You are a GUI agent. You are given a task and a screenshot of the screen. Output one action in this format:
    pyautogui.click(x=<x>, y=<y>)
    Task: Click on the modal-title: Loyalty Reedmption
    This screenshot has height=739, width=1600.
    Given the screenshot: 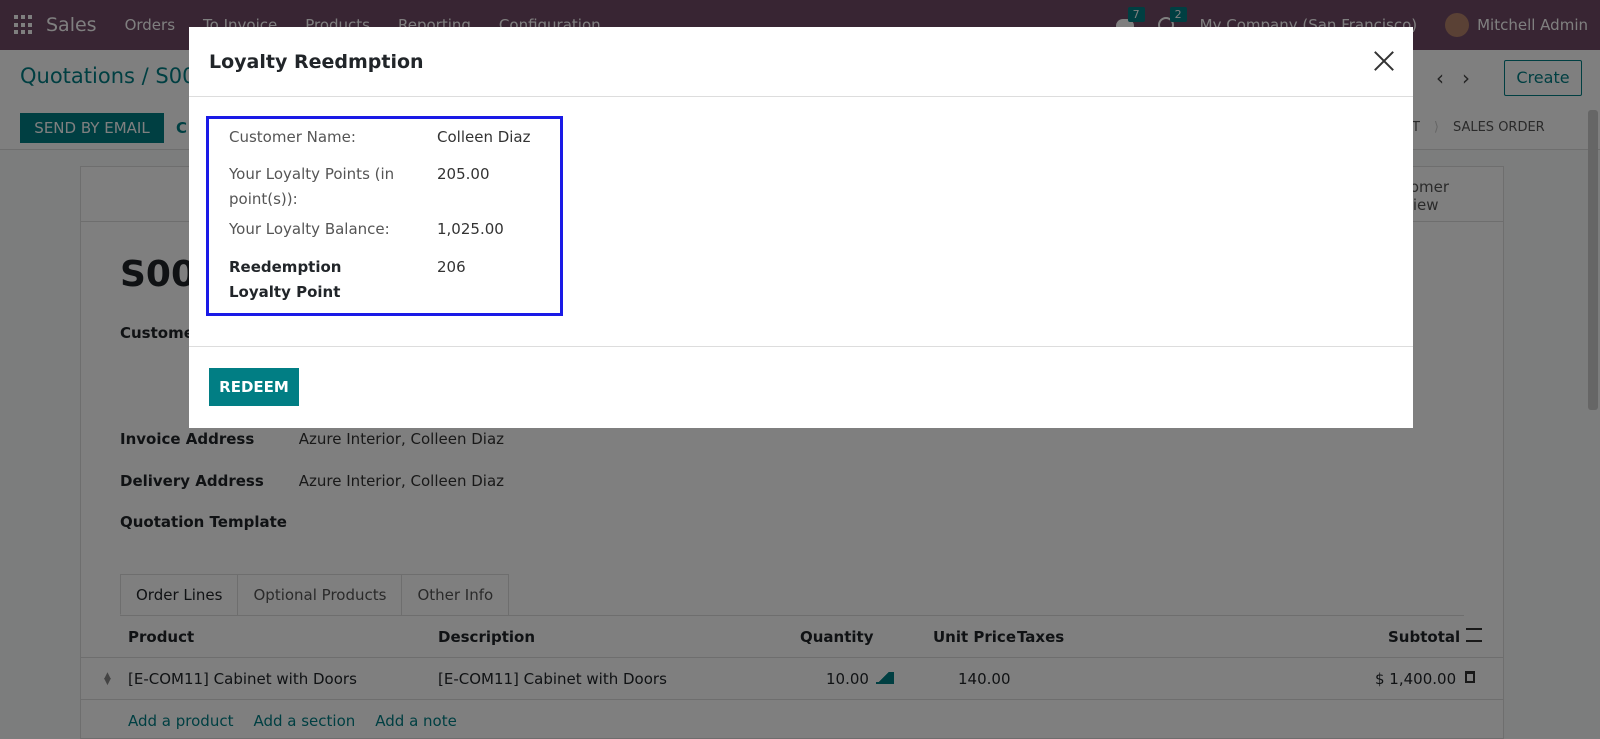 What is the action you would take?
    pyautogui.click(x=316, y=62)
    